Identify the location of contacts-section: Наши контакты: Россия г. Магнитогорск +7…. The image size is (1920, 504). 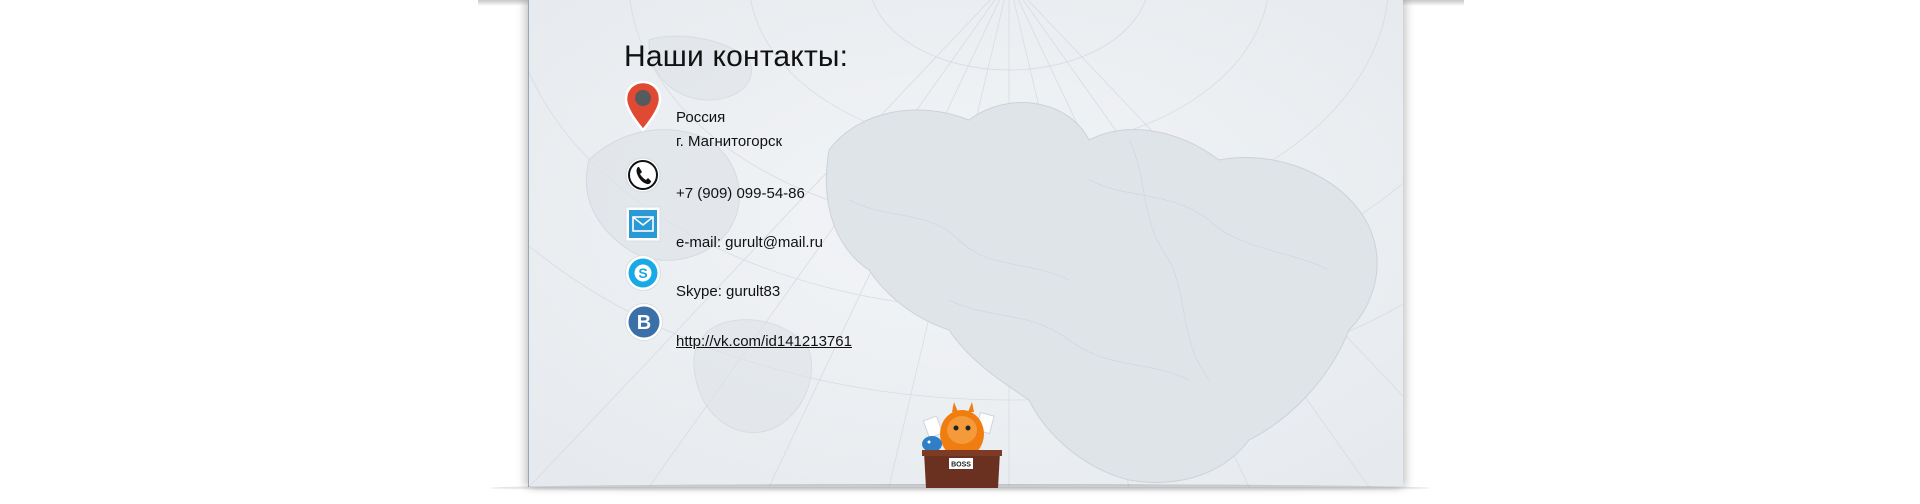
(738, 195).